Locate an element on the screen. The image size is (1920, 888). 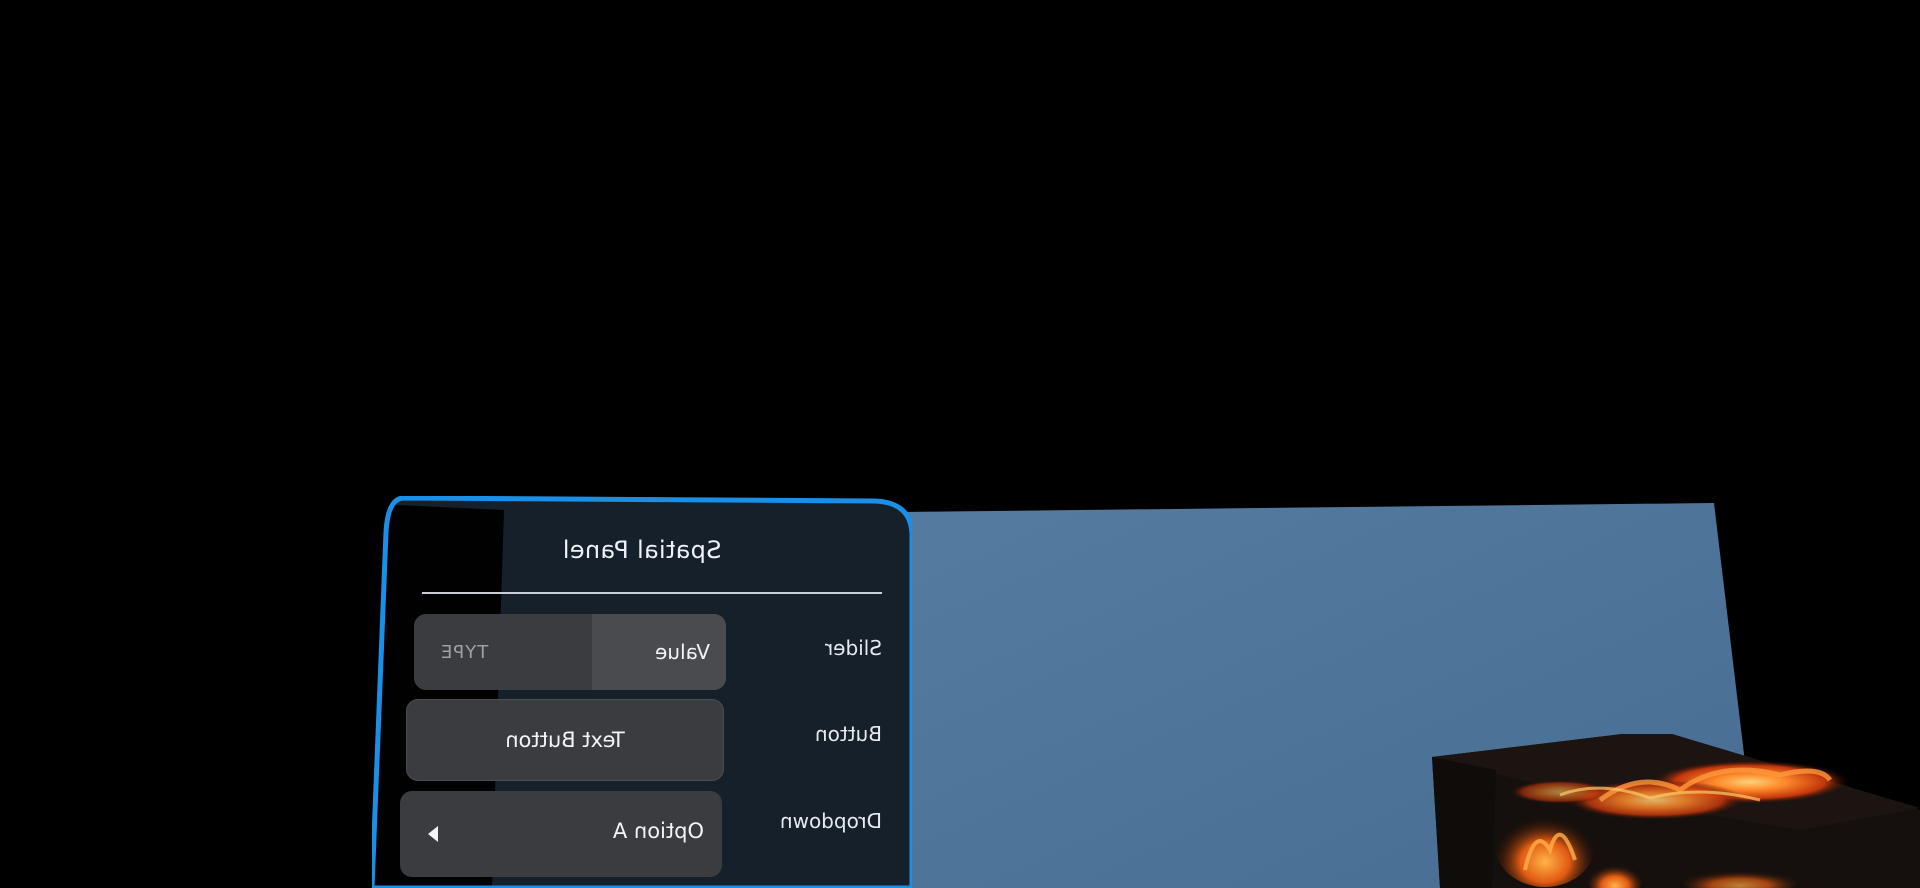
slider-label: Slider is located at coordinates (853, 648).